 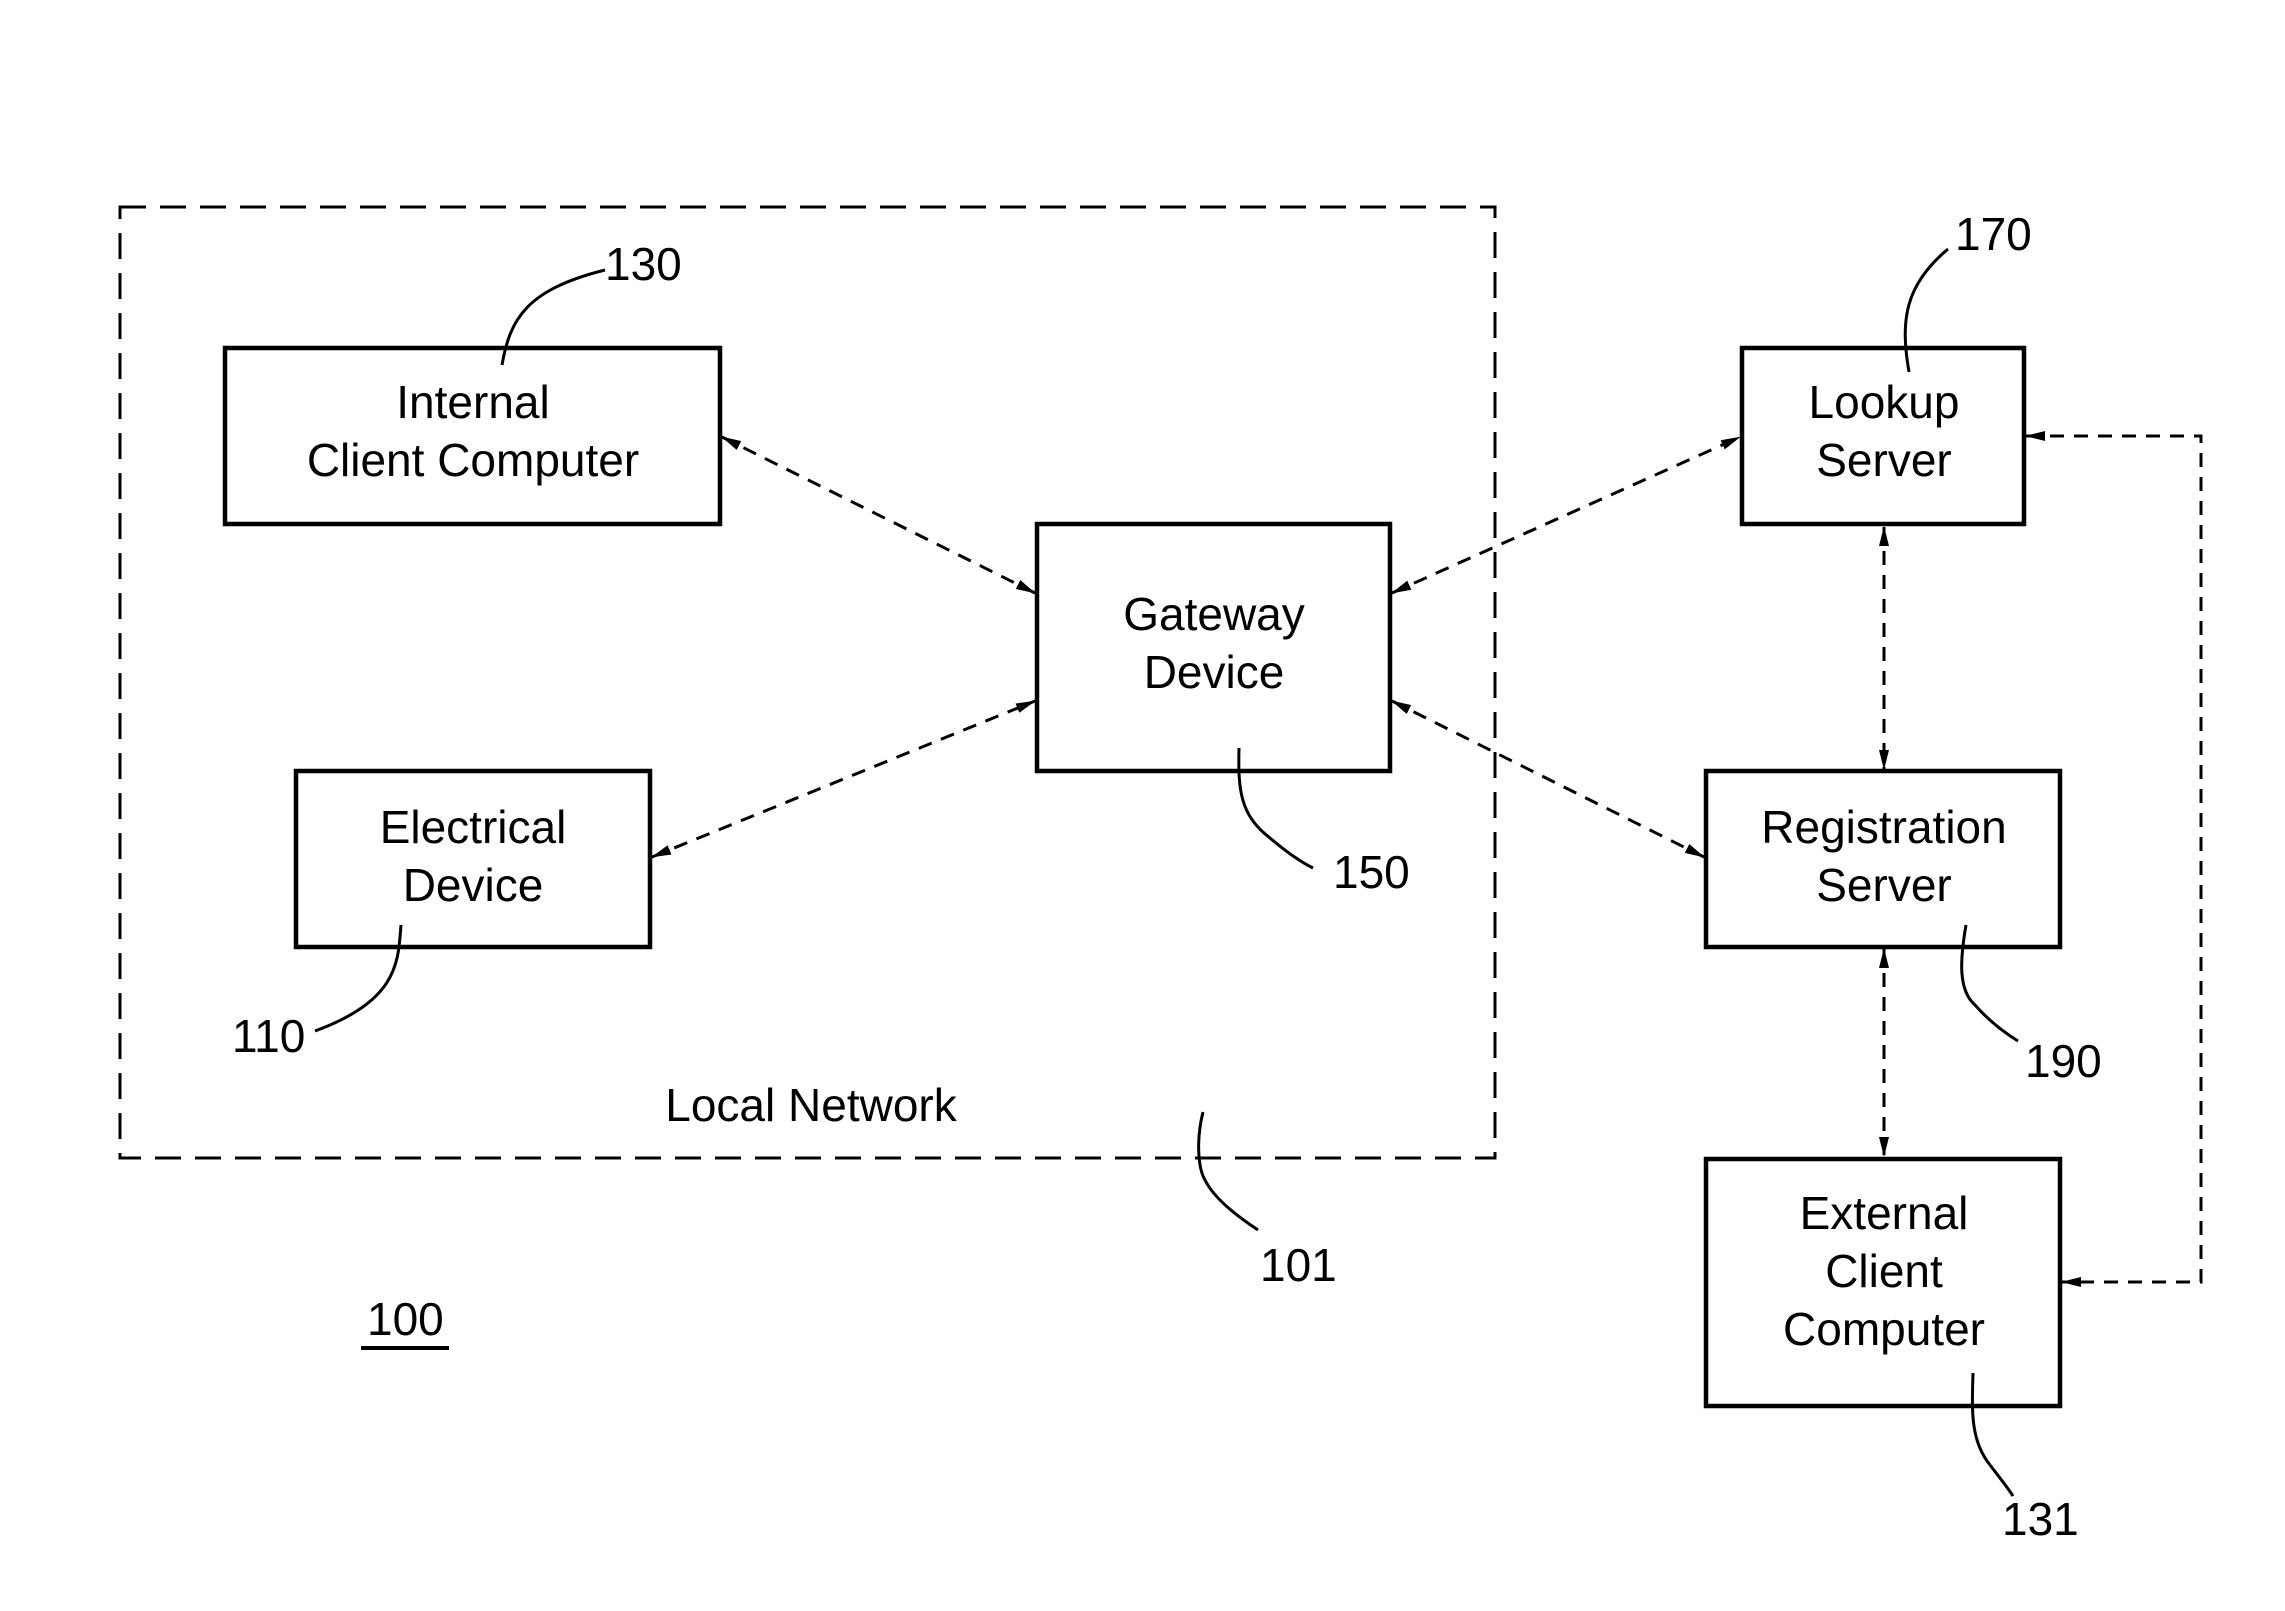 I want to click on ref-label-150: 150, so click(x=1371, y=872).